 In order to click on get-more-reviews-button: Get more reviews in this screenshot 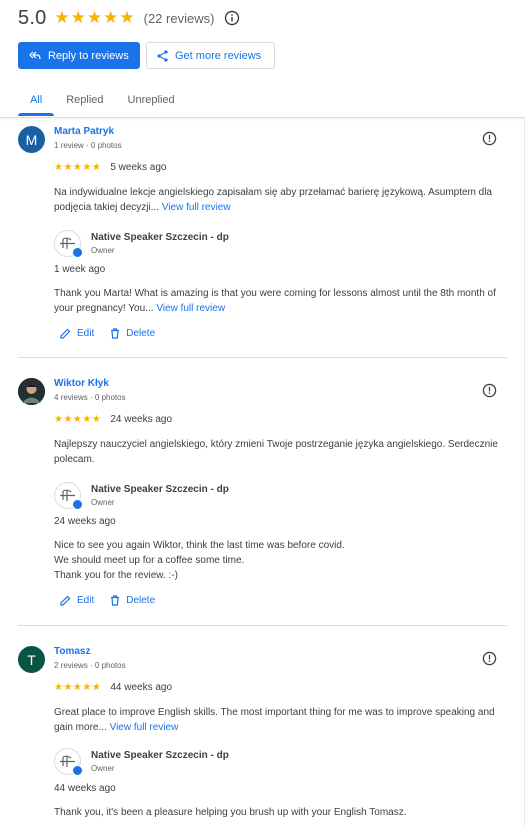, I will do `click(210, 55)`.